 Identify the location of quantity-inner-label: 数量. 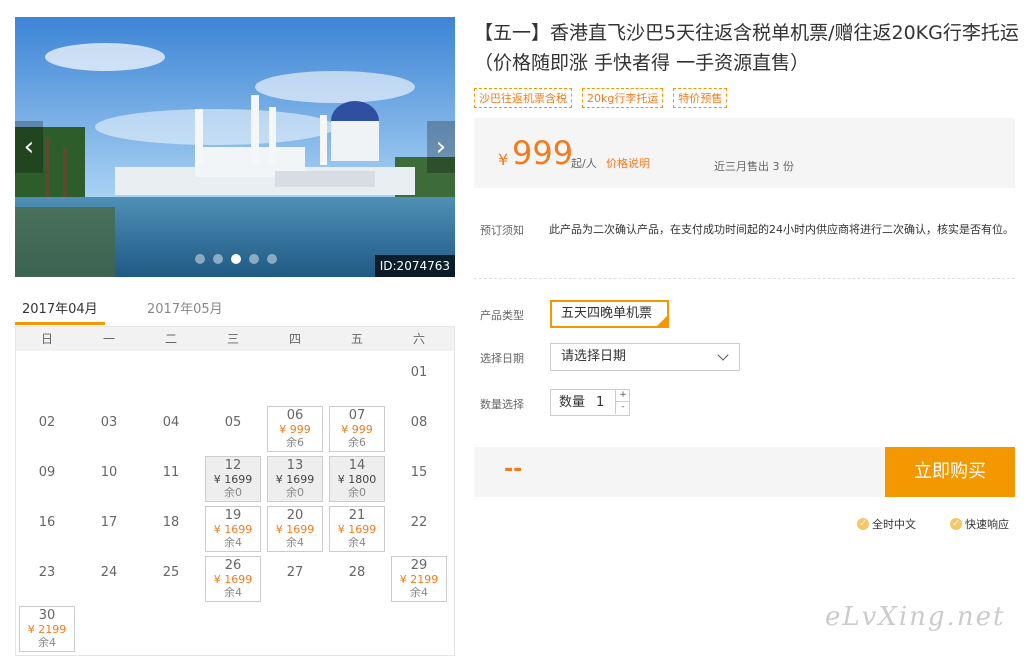
(572, 402).